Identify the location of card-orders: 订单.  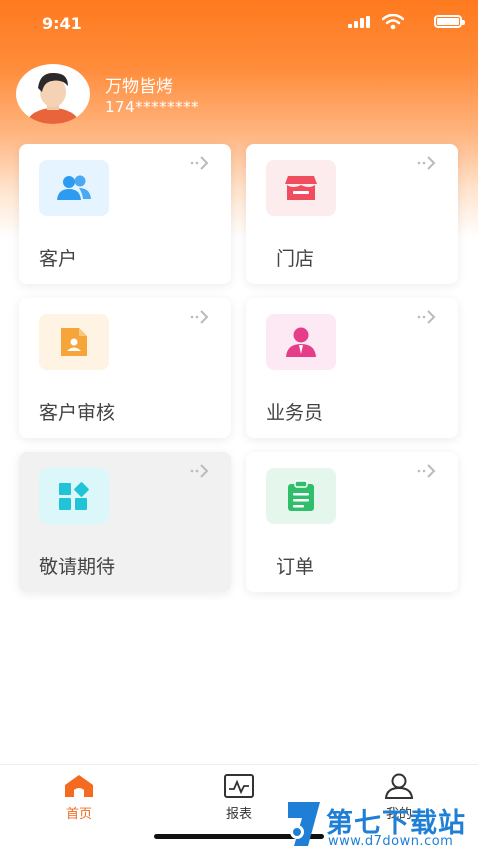
(352, 522).